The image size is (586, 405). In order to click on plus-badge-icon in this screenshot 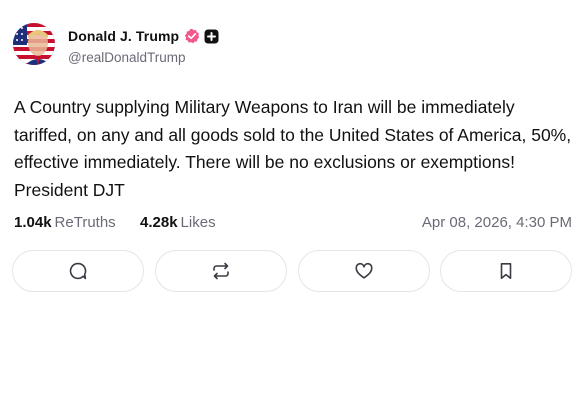, I will do `click(211, 36)`.